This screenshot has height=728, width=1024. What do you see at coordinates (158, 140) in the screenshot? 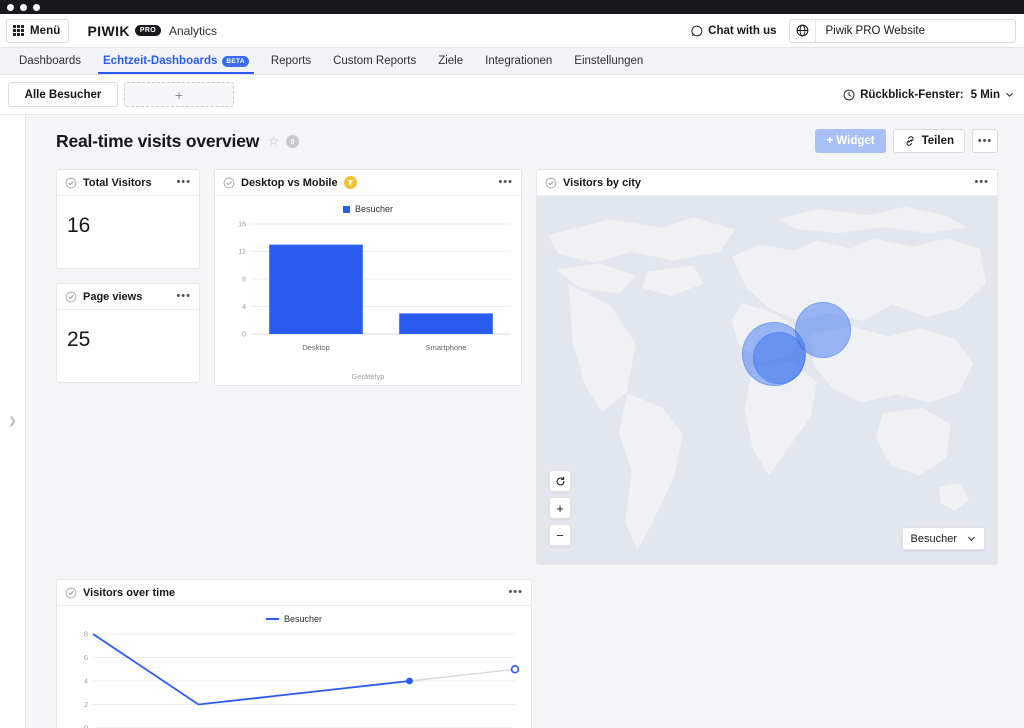
I see `page-title: Real-time visits overview` at bounding box center [158, 140].